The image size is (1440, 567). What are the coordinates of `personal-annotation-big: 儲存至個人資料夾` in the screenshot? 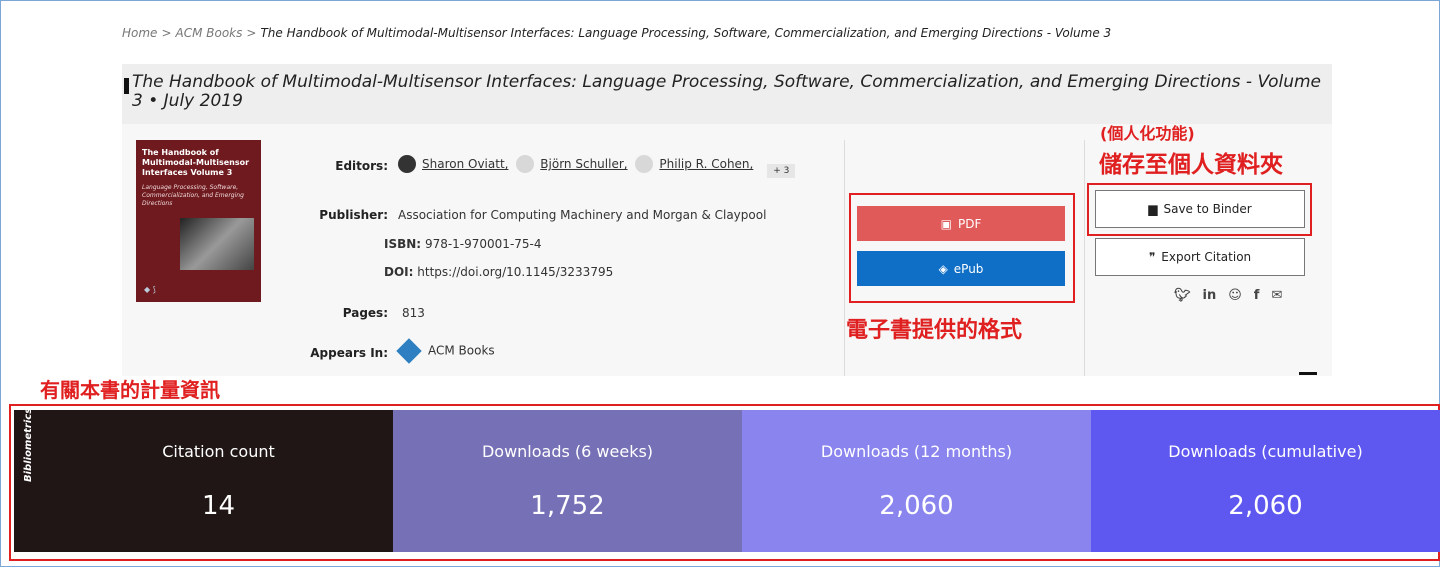 It's located at (1191, 165).